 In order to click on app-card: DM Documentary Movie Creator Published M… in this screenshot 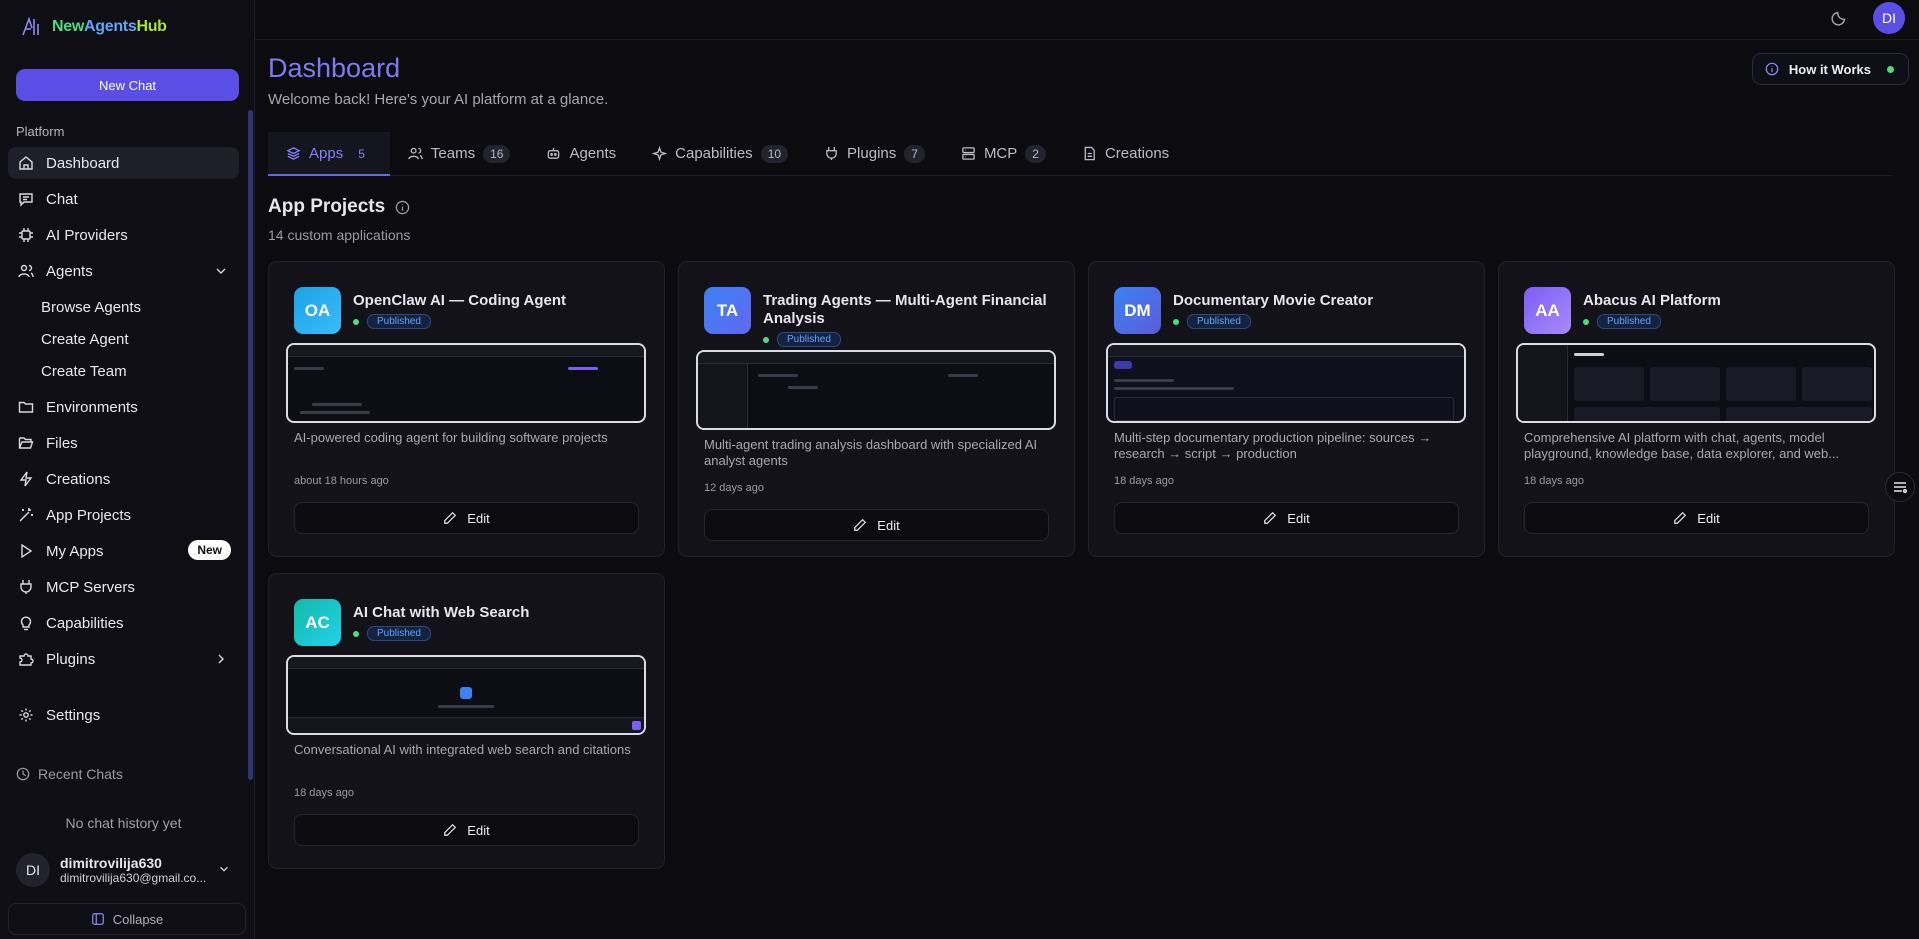, I will do `click(1286, 409)`.